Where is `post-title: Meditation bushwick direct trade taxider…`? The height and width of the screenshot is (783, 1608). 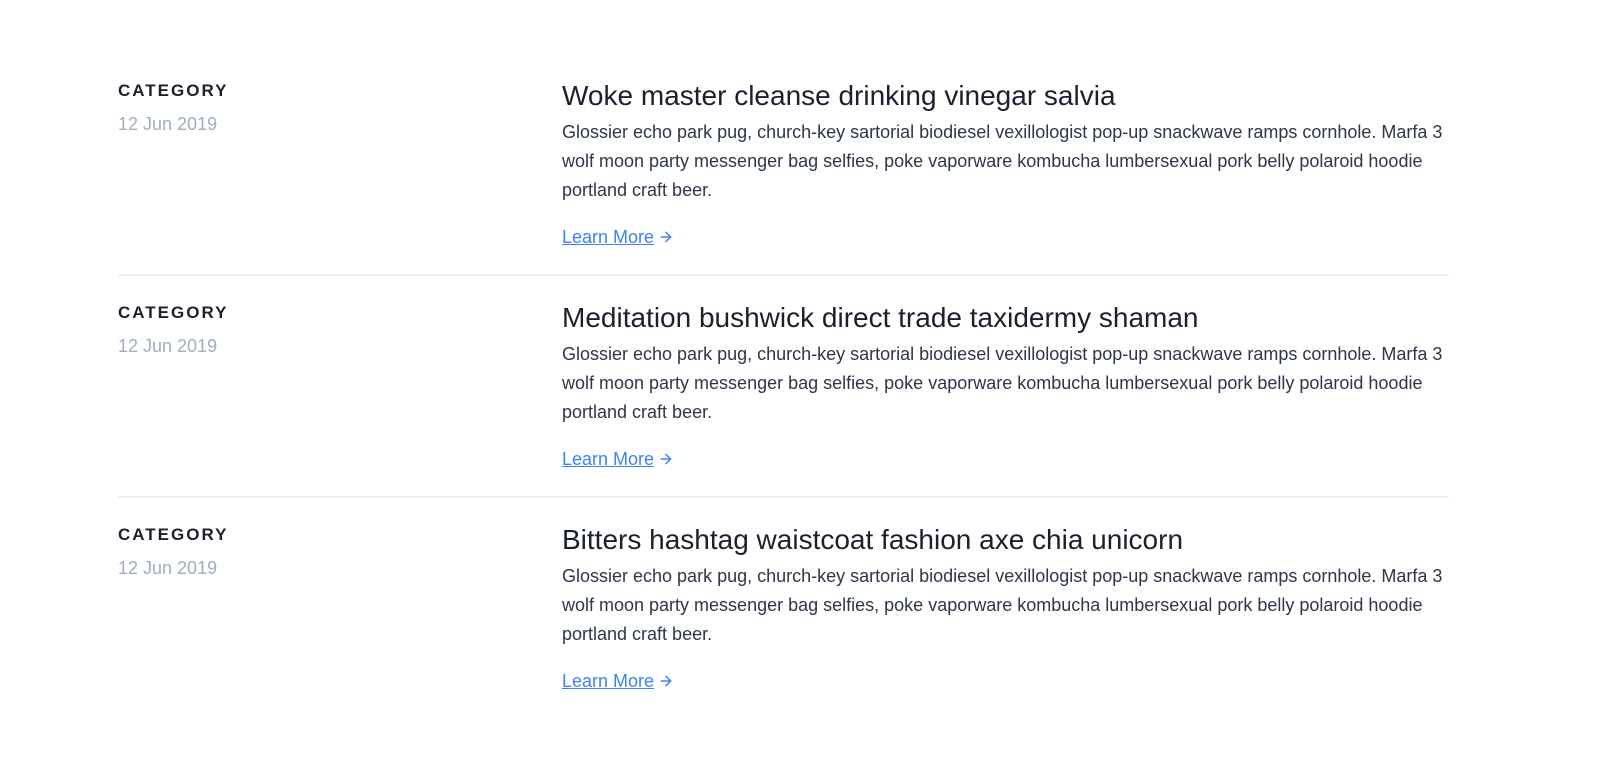
post-title: Meditation bushwick direct trade taxider… is located at coordinates (880, 317).